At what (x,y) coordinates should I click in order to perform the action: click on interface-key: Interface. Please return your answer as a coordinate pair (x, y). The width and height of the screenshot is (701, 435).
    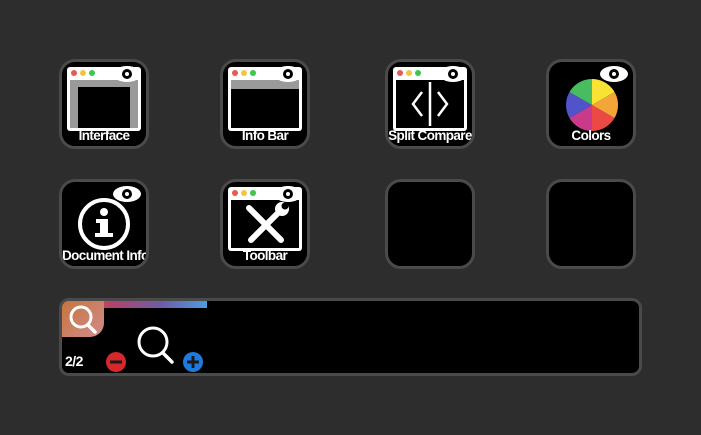
    Looking at the image, I should click on (104, 104).